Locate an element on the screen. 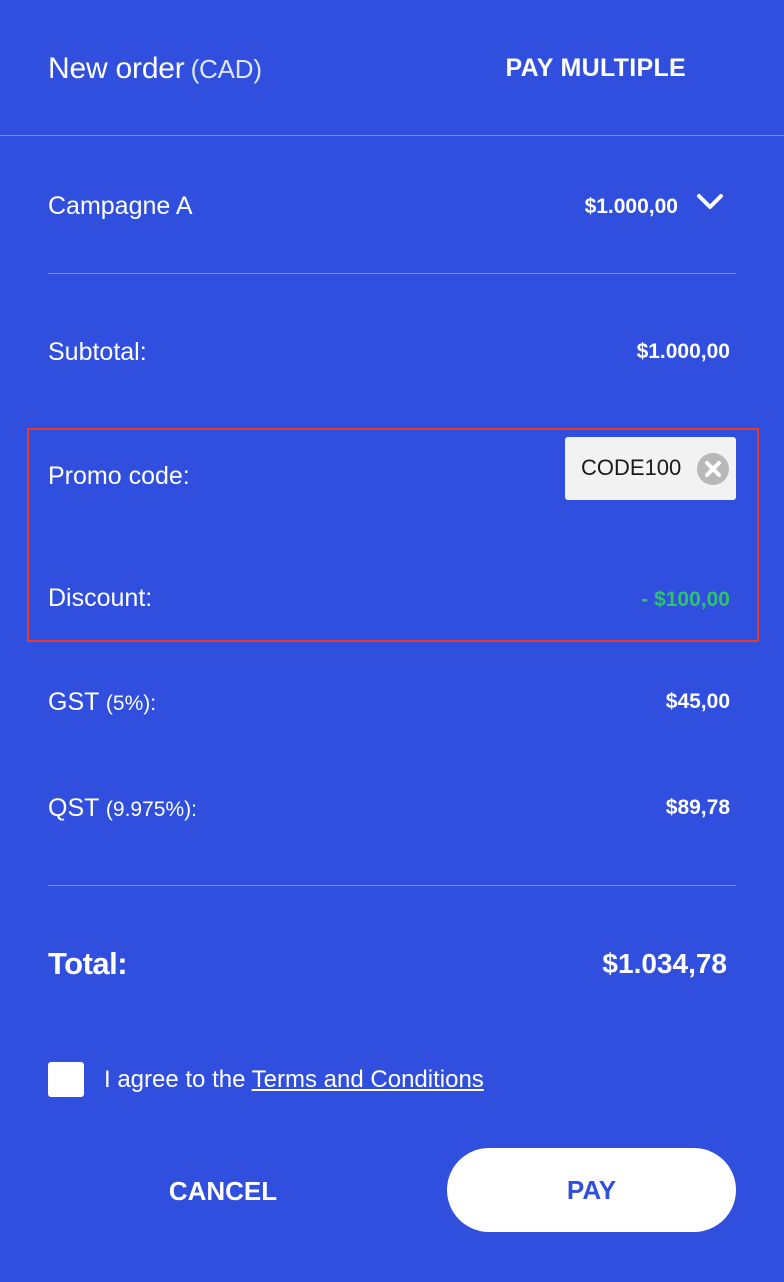 The height and width of the screenshot is (1282, 784). gst-label: GST (5%): is located at coordinates (102, 702).